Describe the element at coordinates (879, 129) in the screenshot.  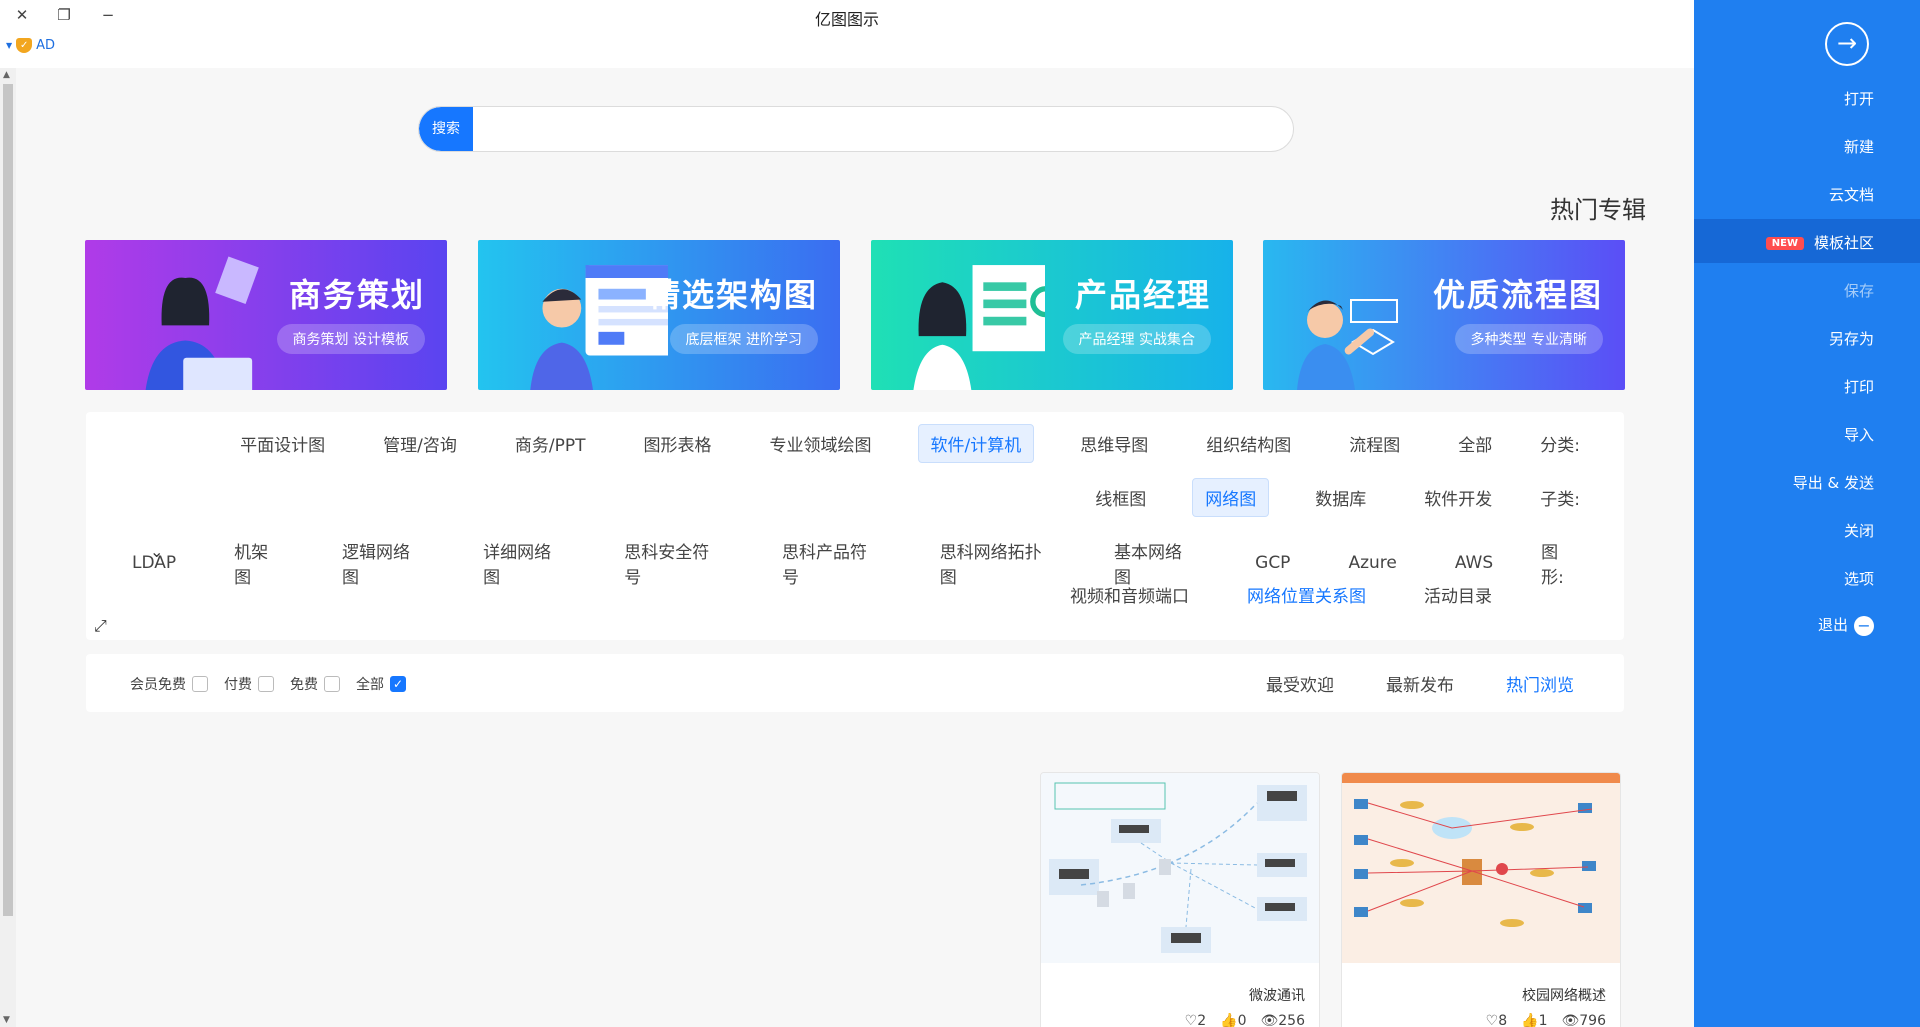
I see `search-input` at that location.